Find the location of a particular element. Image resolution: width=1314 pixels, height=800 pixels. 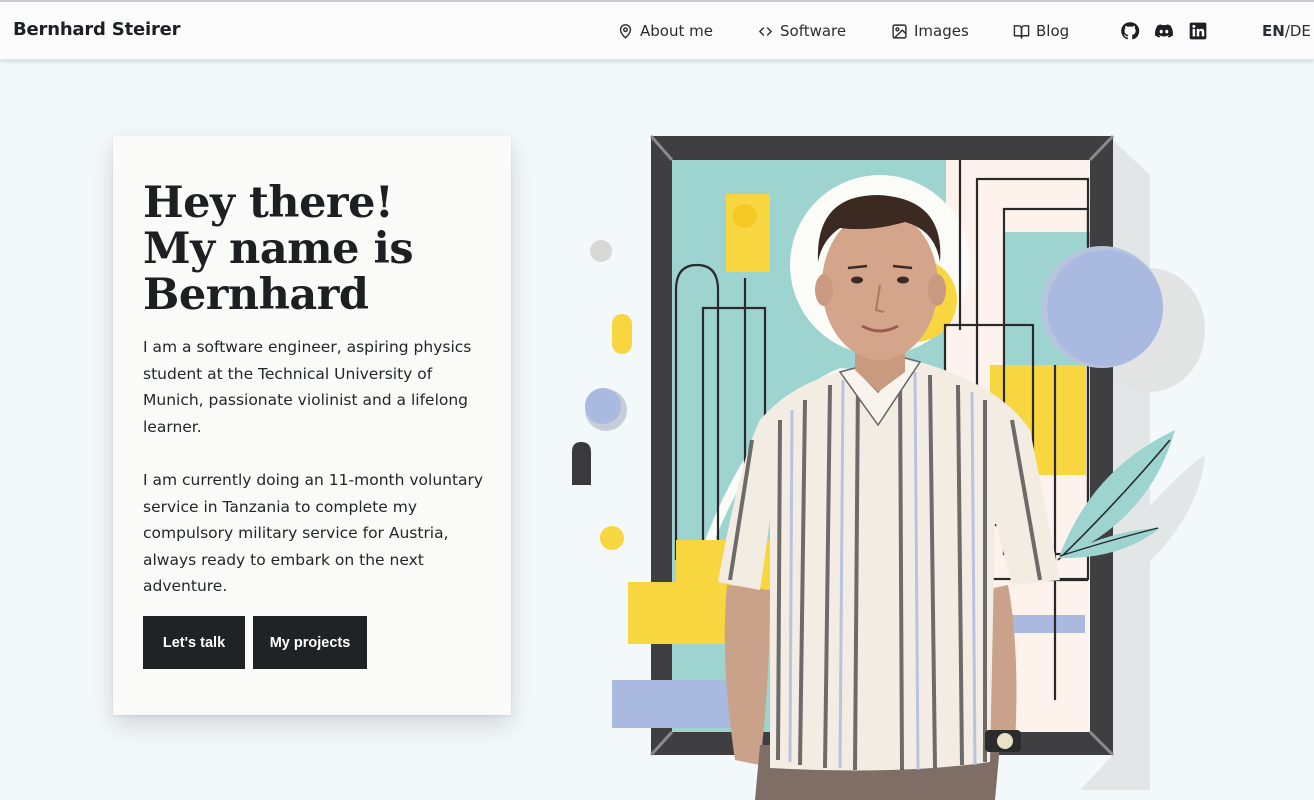

grey-dot is located at coordinates (601, 251).